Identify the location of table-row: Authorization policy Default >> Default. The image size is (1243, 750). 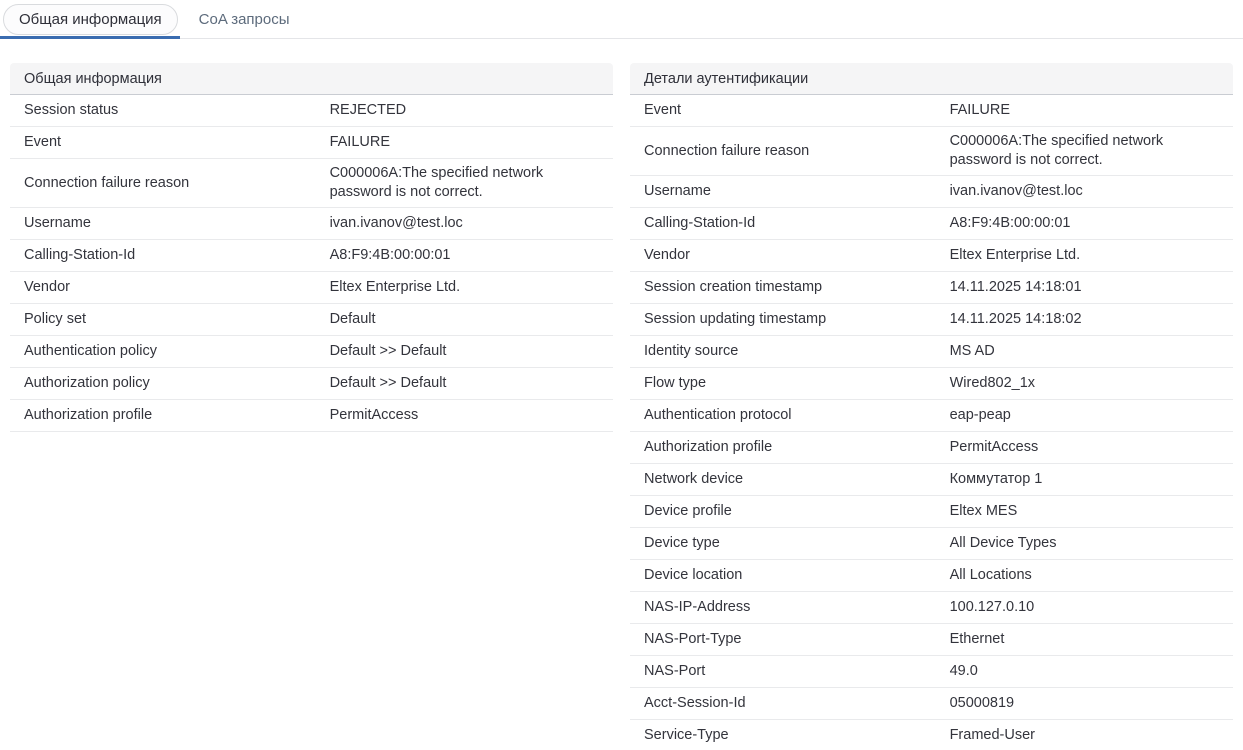
(311, 384).